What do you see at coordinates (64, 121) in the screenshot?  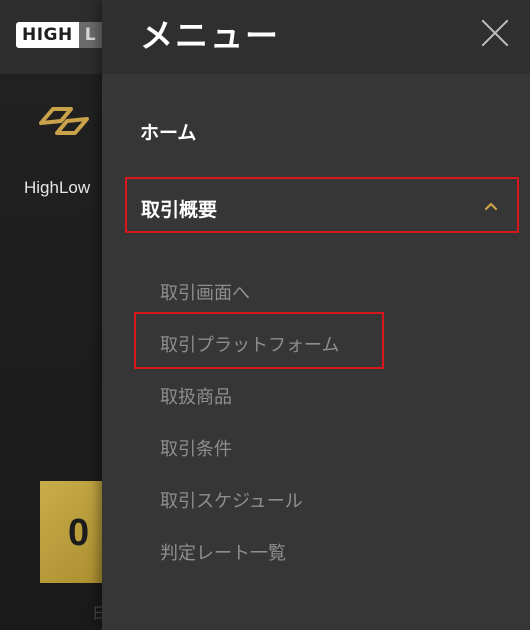 I see `highlow-brand-icon` at bounding box center [64, 121].